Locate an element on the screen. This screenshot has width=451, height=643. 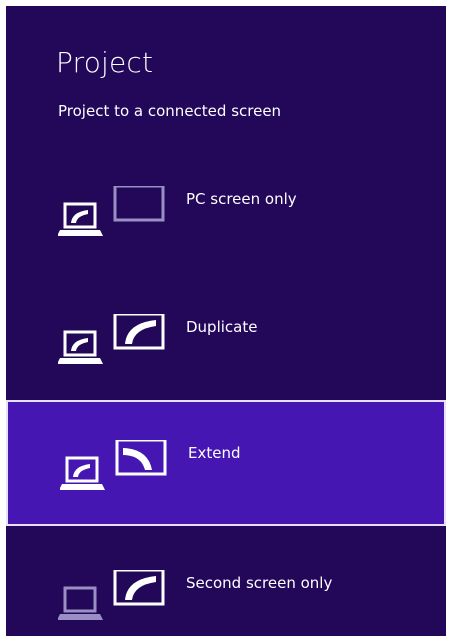
duplicate-icon is located at coordinates (111, 339).